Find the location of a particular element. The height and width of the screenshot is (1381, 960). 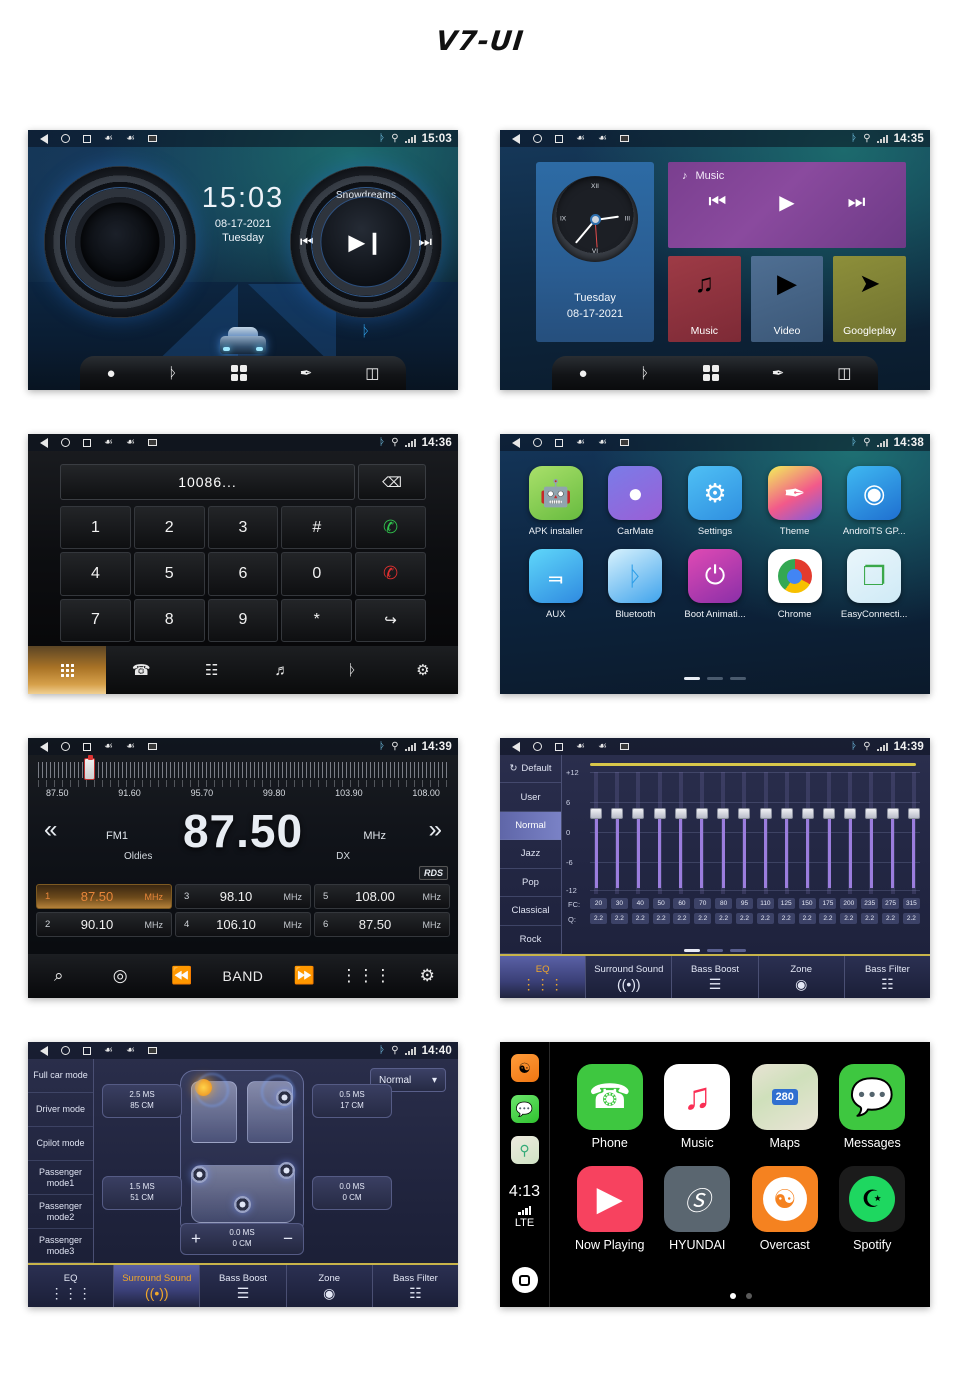

next-track-button: ⏭ is located at coordinates (857, 202).